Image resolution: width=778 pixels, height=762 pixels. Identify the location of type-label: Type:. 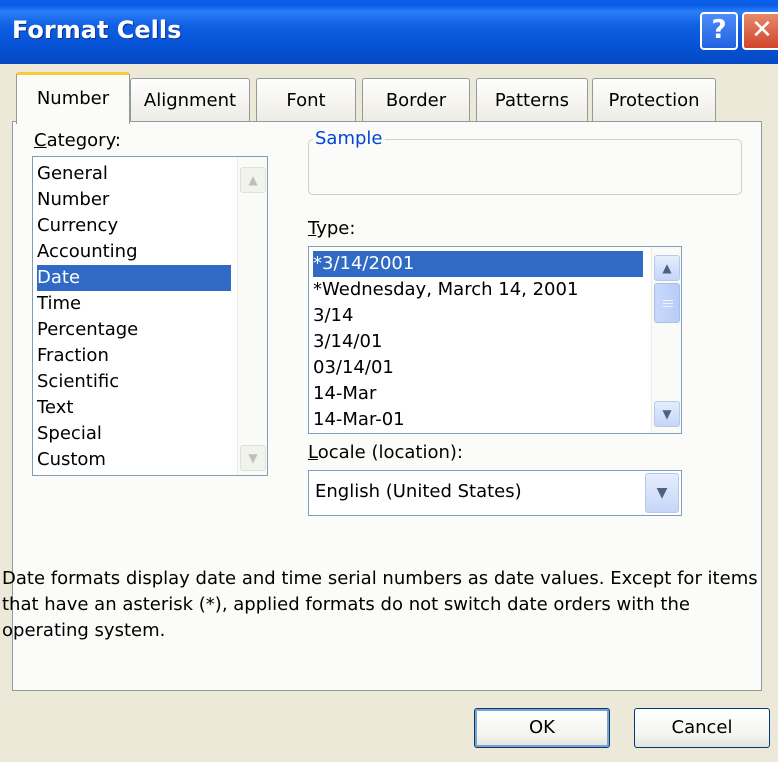
(331, 228).